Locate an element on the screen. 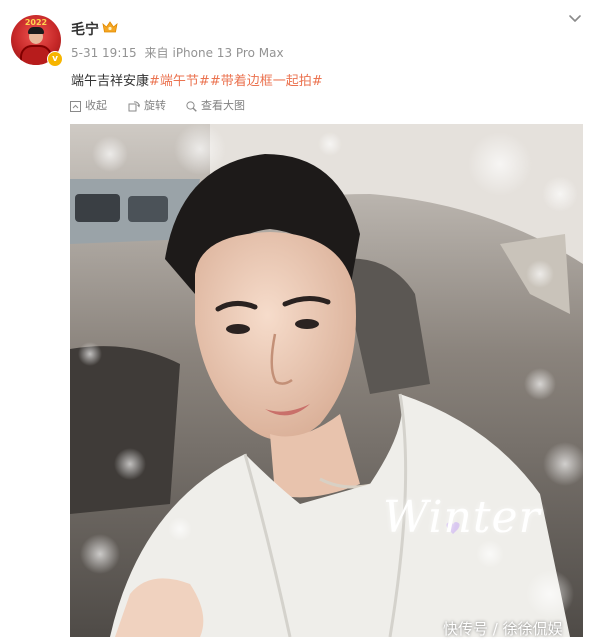 The width and height of the screenshot is (593, 642). hashtag-duanwu: #端午节# is located at coordinates (179, 81).